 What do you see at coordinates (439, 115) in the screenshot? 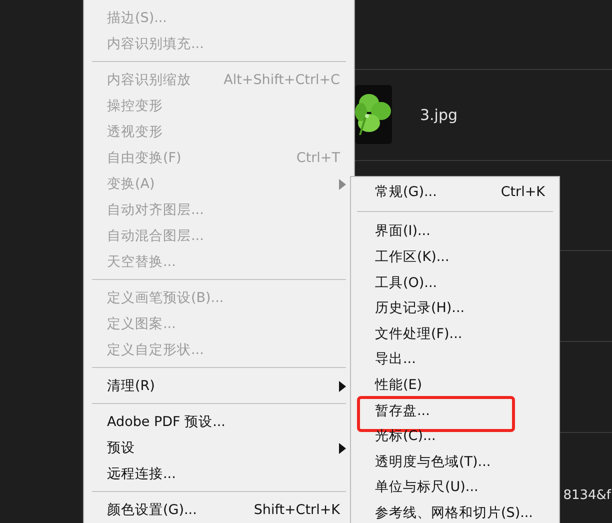
I see `file-name: 3.jpg` at bounding box center [439, 115].